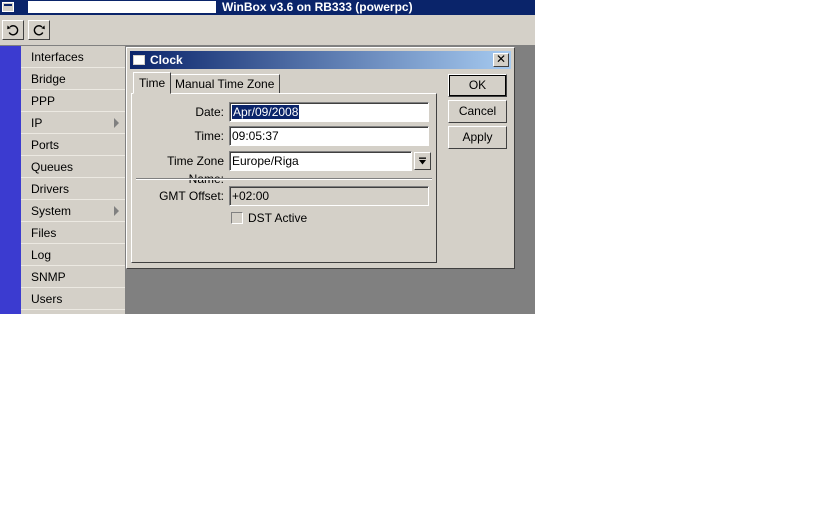 This screenshot has height=525, width=840. What do you see at coordinates (255, 136) in the screenshot?
I see `time-value: 09:05:37` at bounding box center [255, 136].